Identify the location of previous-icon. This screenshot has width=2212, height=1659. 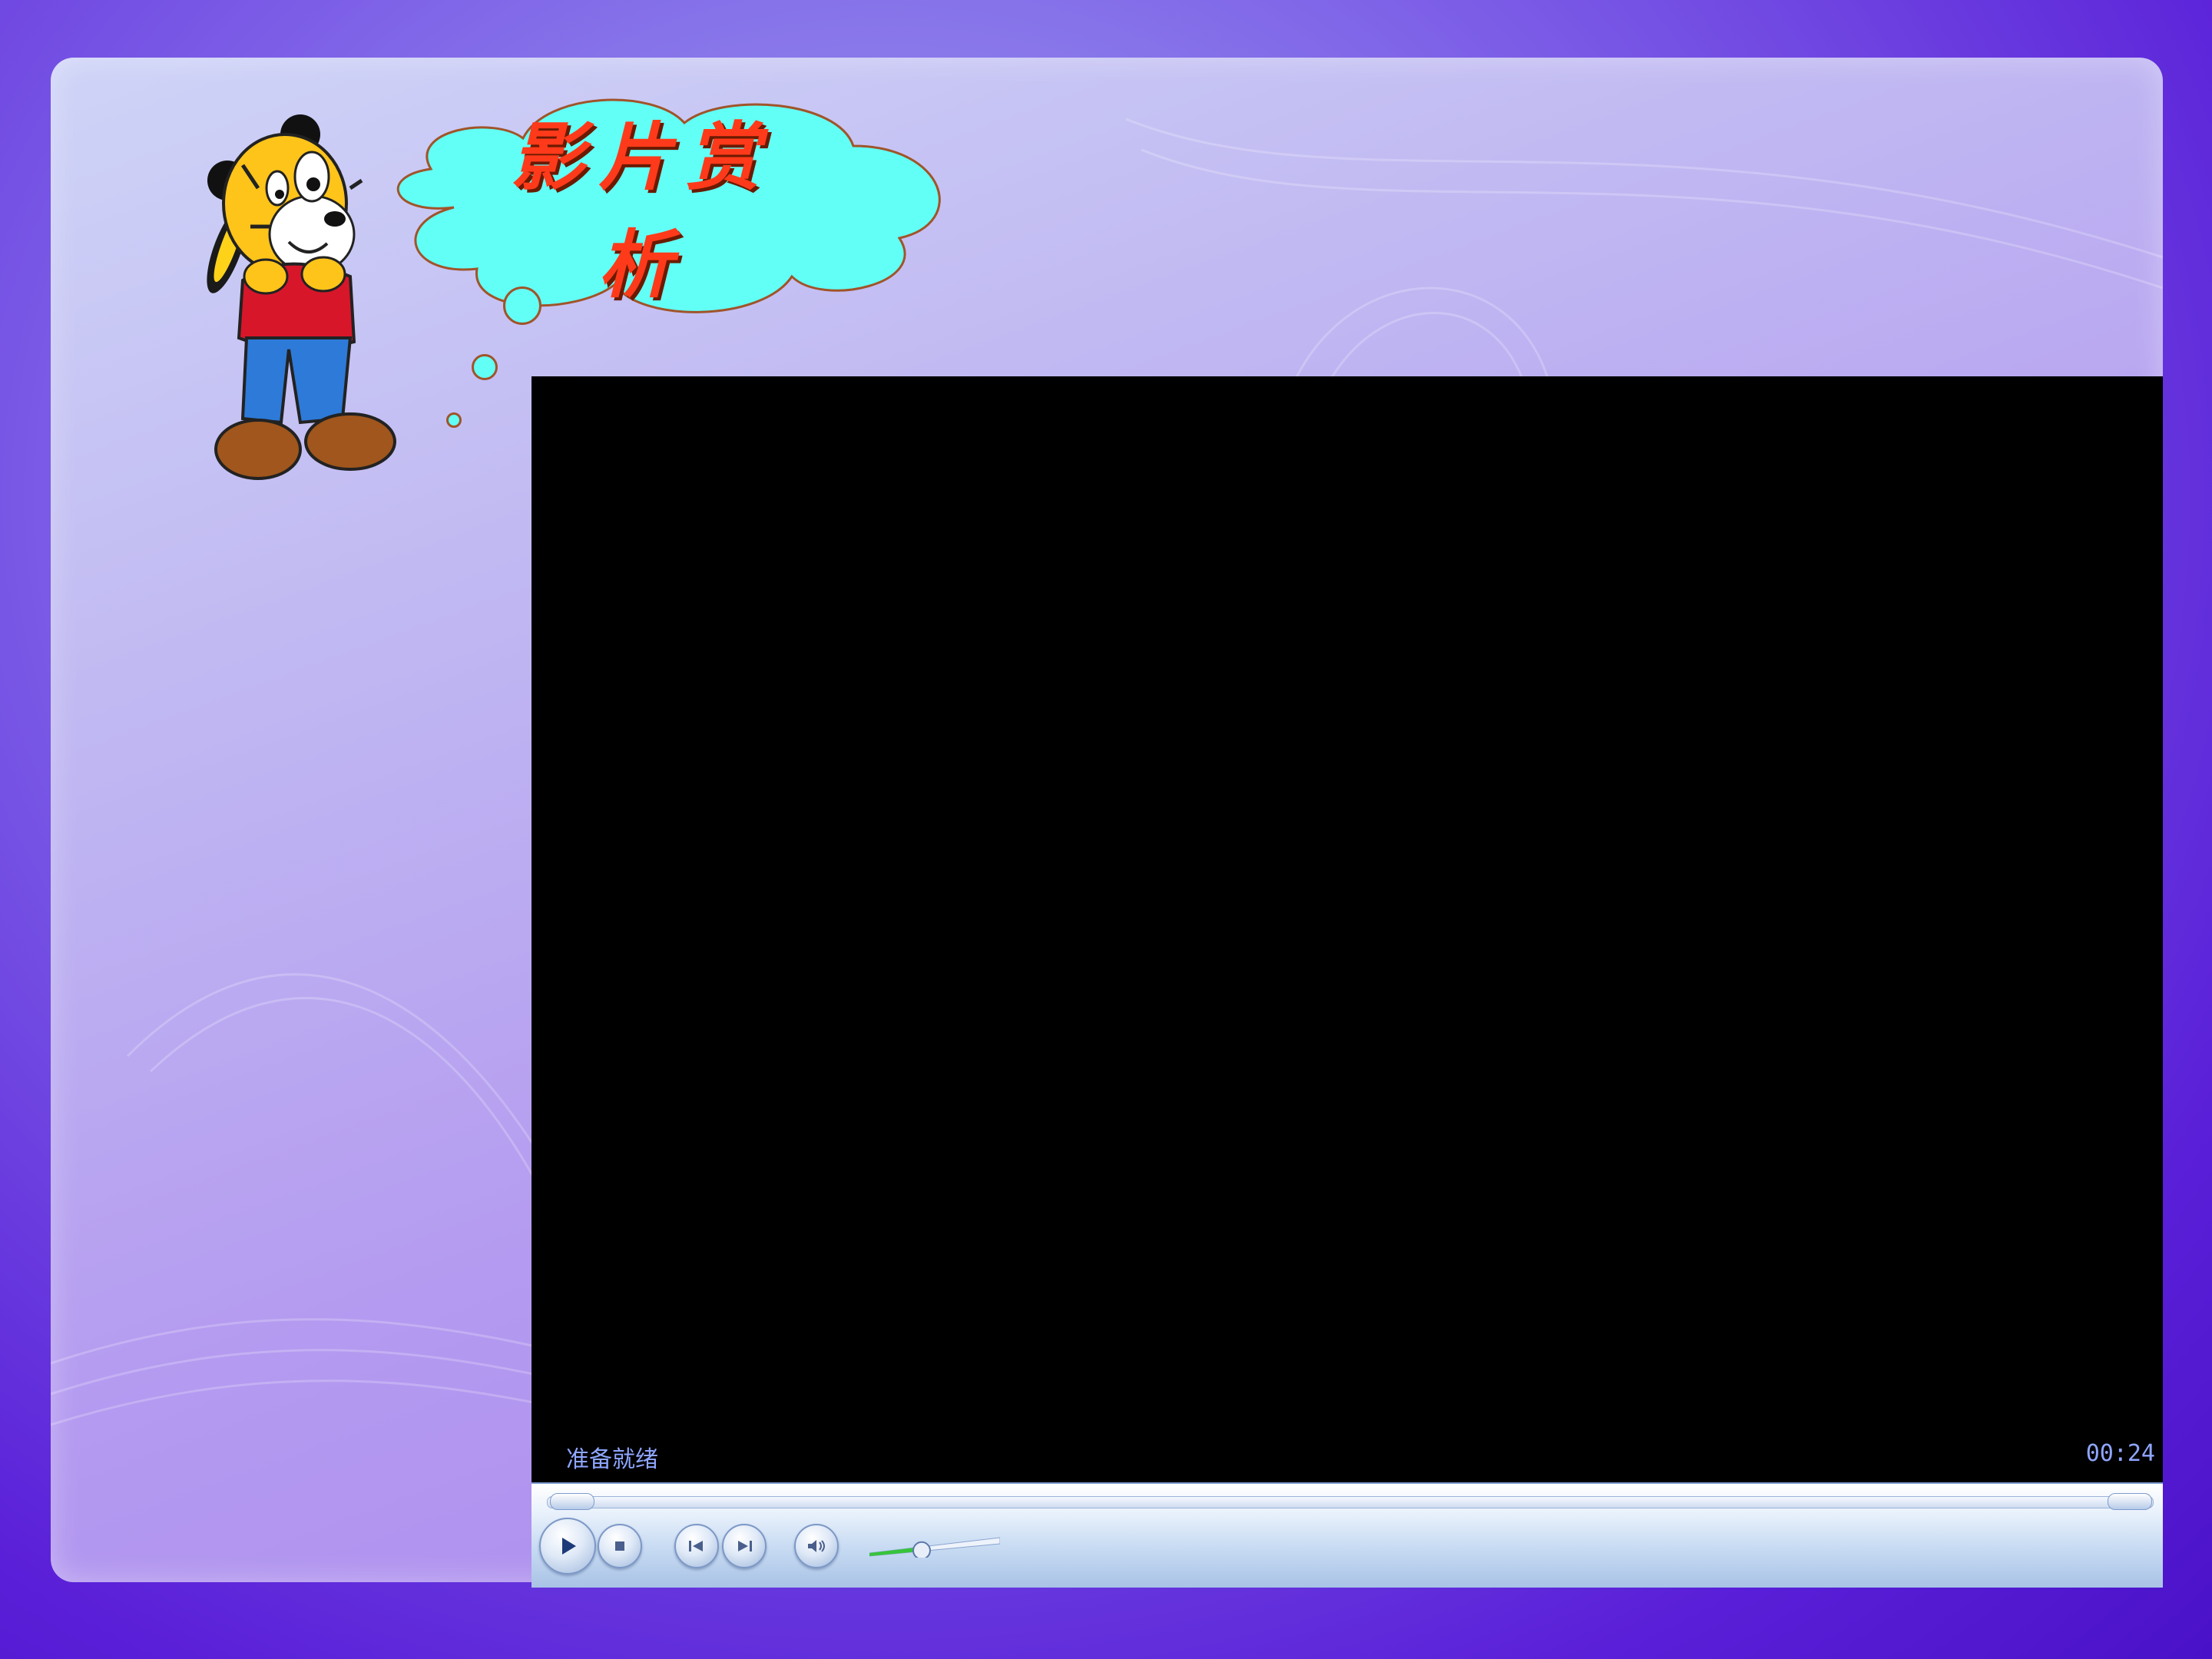
(696, 1546).